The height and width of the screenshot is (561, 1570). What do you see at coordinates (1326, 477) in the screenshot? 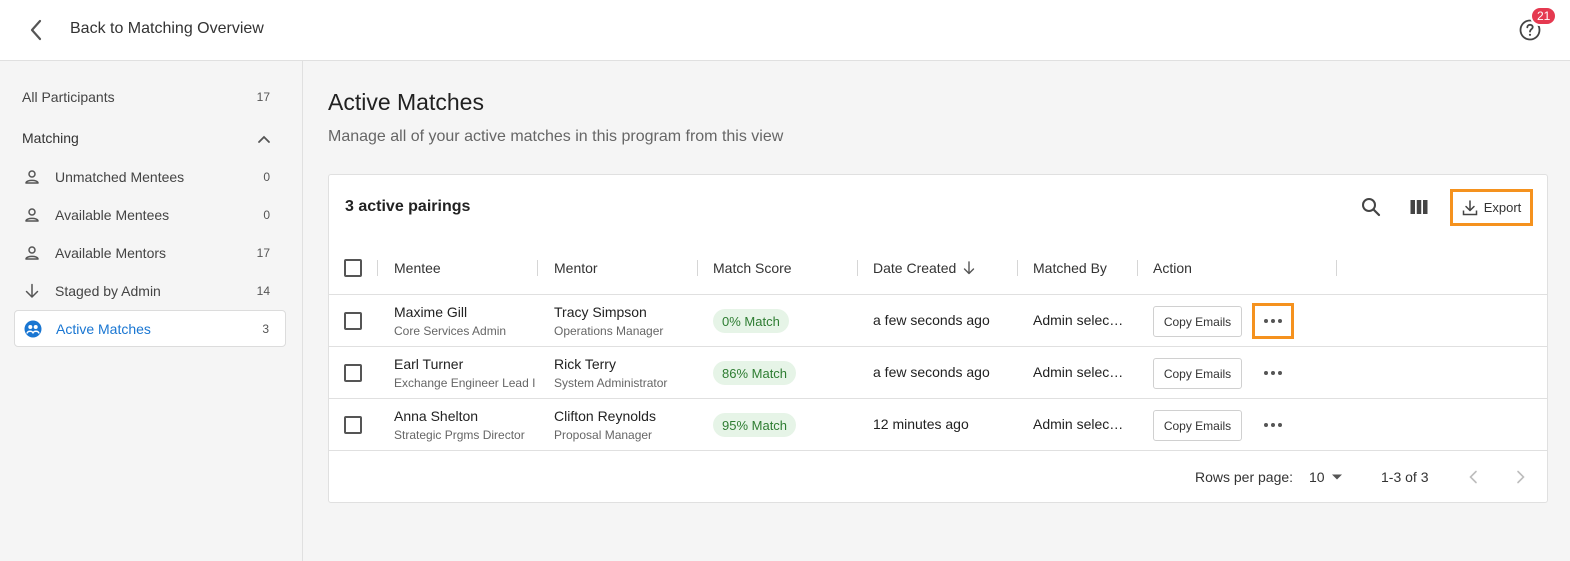
I see `rows-per-page-select: 10` at bounding box center [1326, 477].